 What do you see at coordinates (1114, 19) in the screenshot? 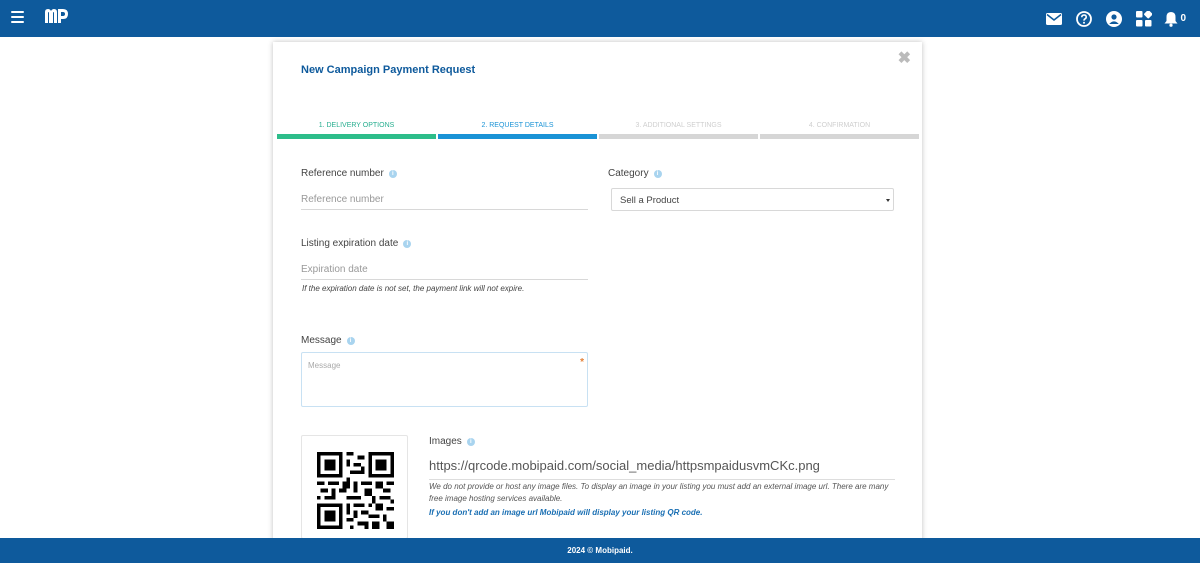
I see `account-icon` at bounding box center [1114, 19].